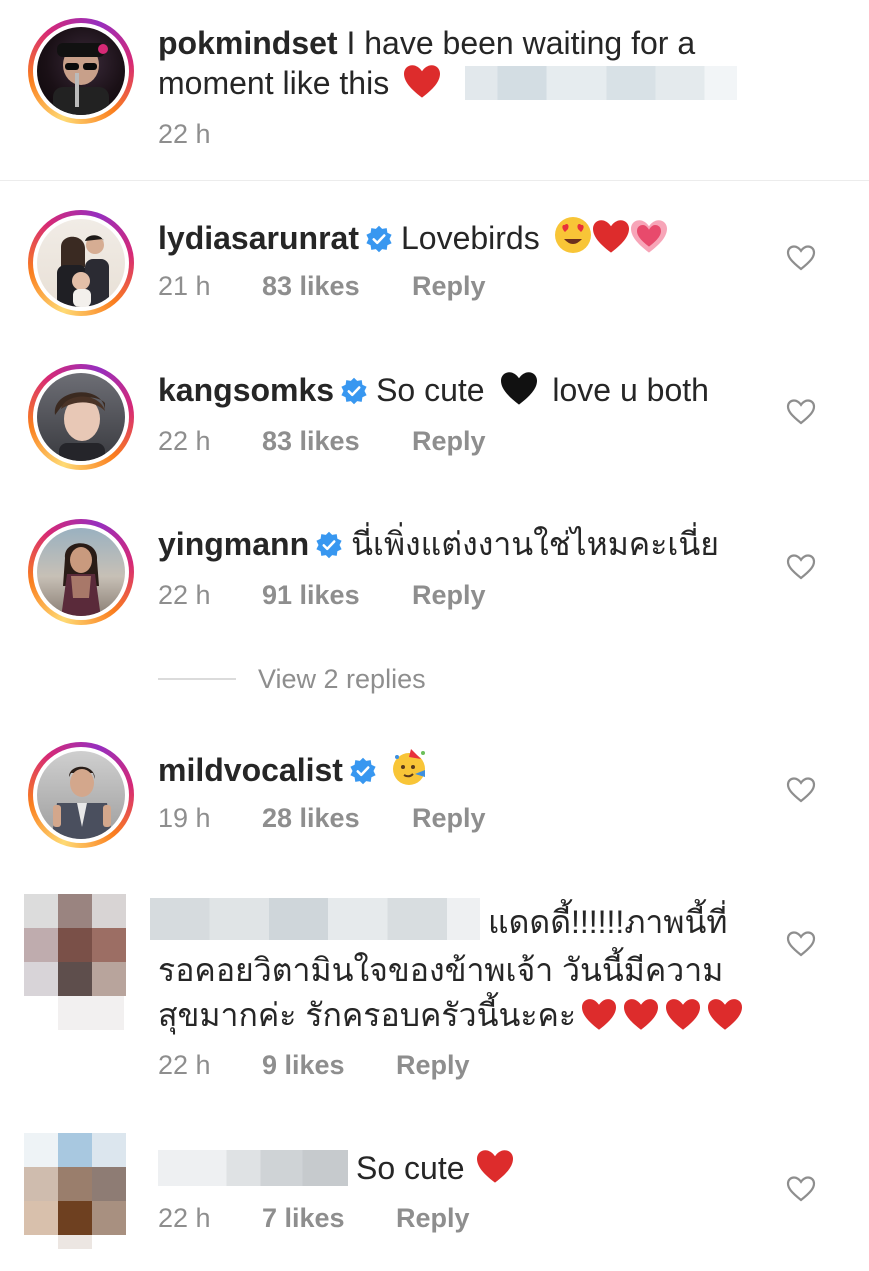 The width and height of the screenshot is (869, 1271). I want to click on timestamp: 21 h, so click(184, 286).